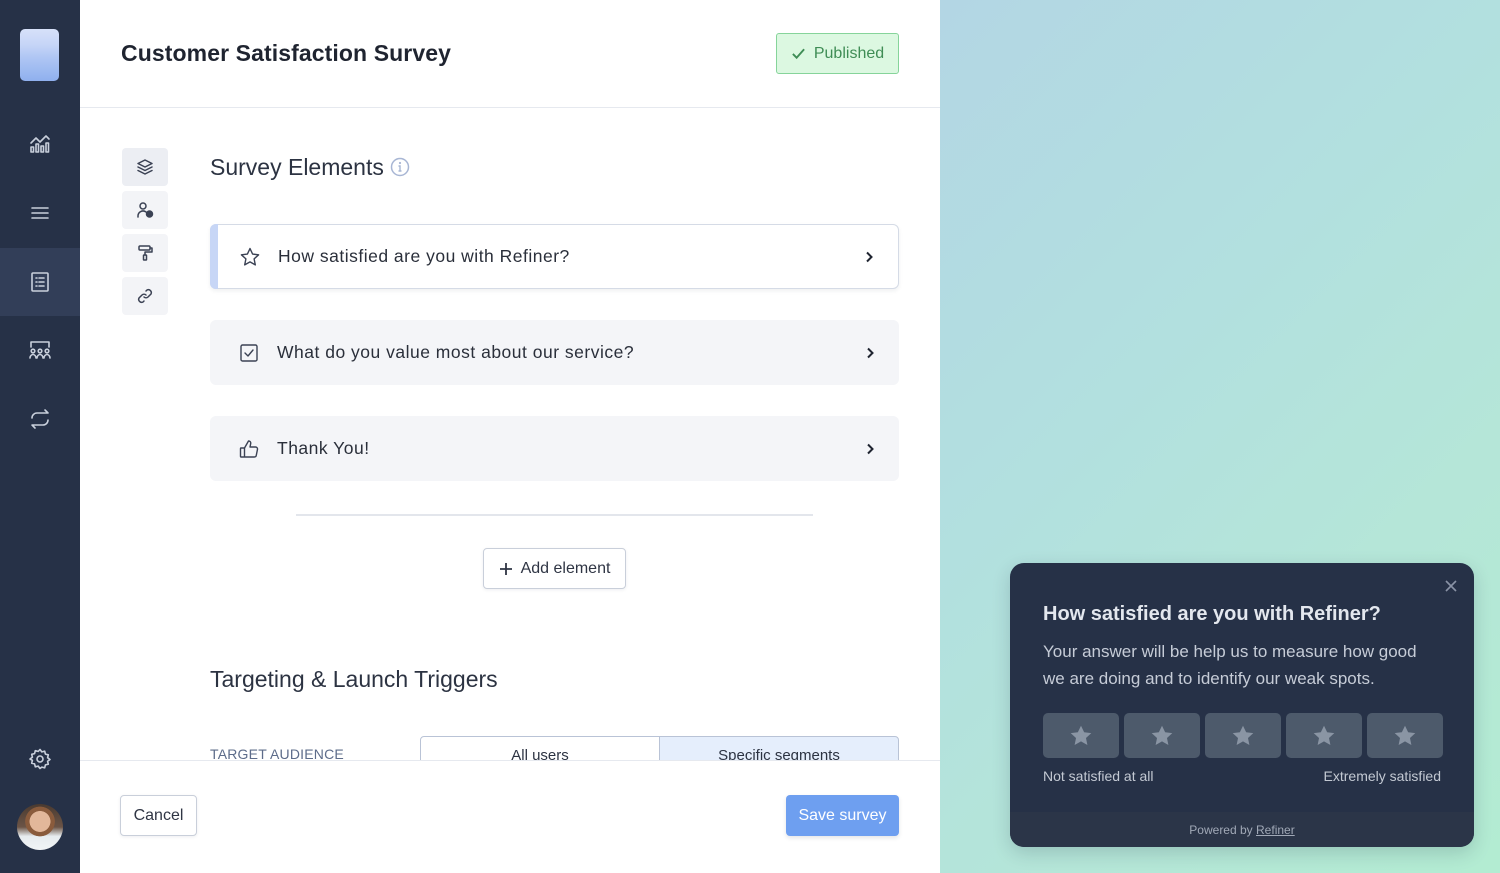  I want to click on info-icon, so click(400, 167).